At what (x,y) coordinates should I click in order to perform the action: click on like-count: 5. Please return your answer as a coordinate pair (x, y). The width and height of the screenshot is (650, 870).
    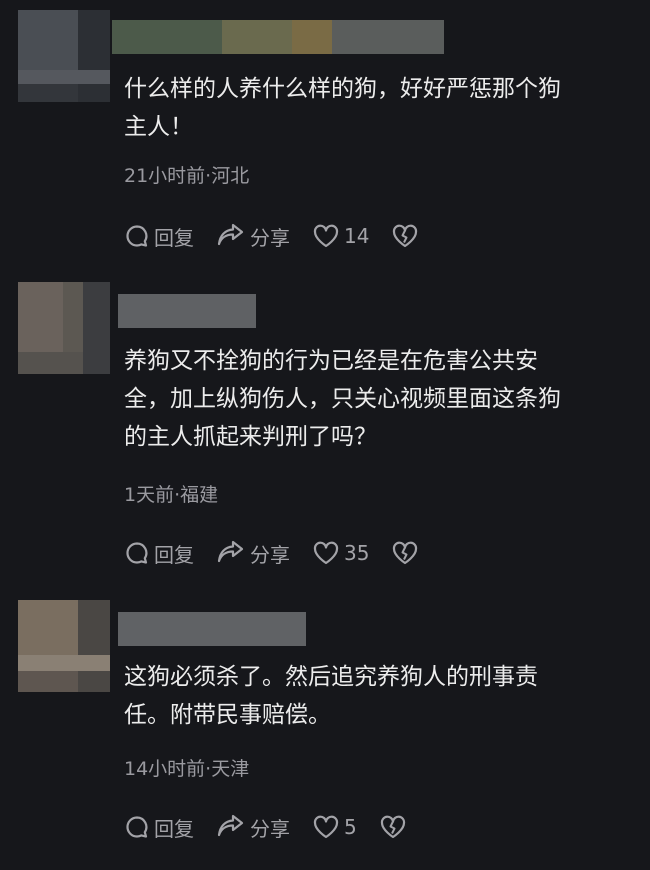
    Looking at the image, I should click on (350, 827).